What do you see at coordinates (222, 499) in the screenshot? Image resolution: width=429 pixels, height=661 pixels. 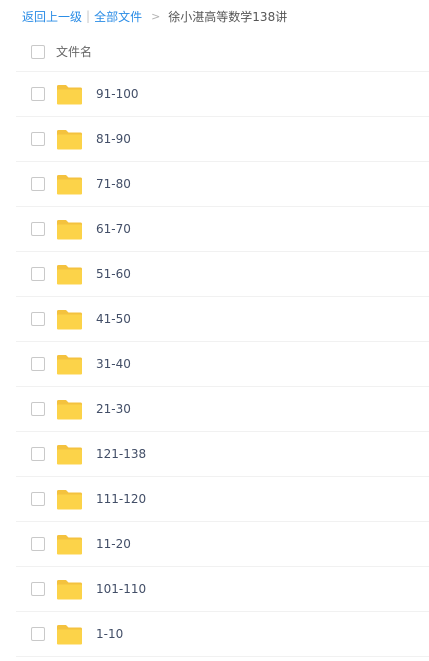 I see `folder-row: 111-120` at bounding box center [222, 499].